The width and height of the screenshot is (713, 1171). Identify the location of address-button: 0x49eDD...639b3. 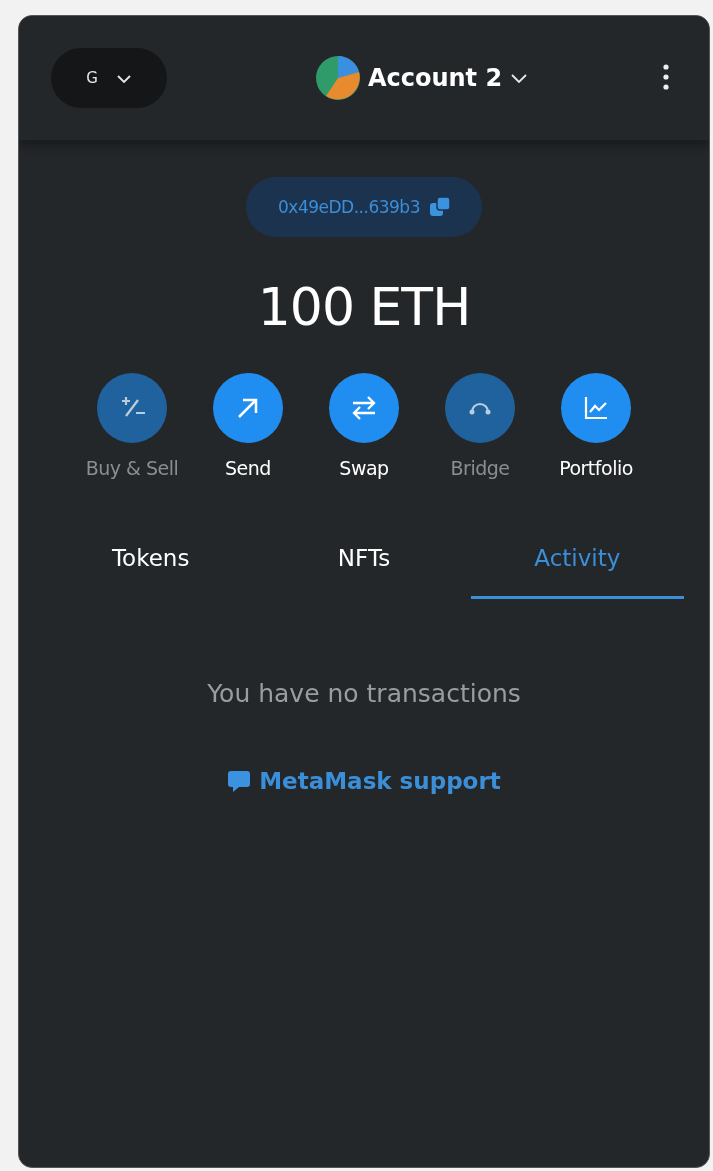
(364, 207).